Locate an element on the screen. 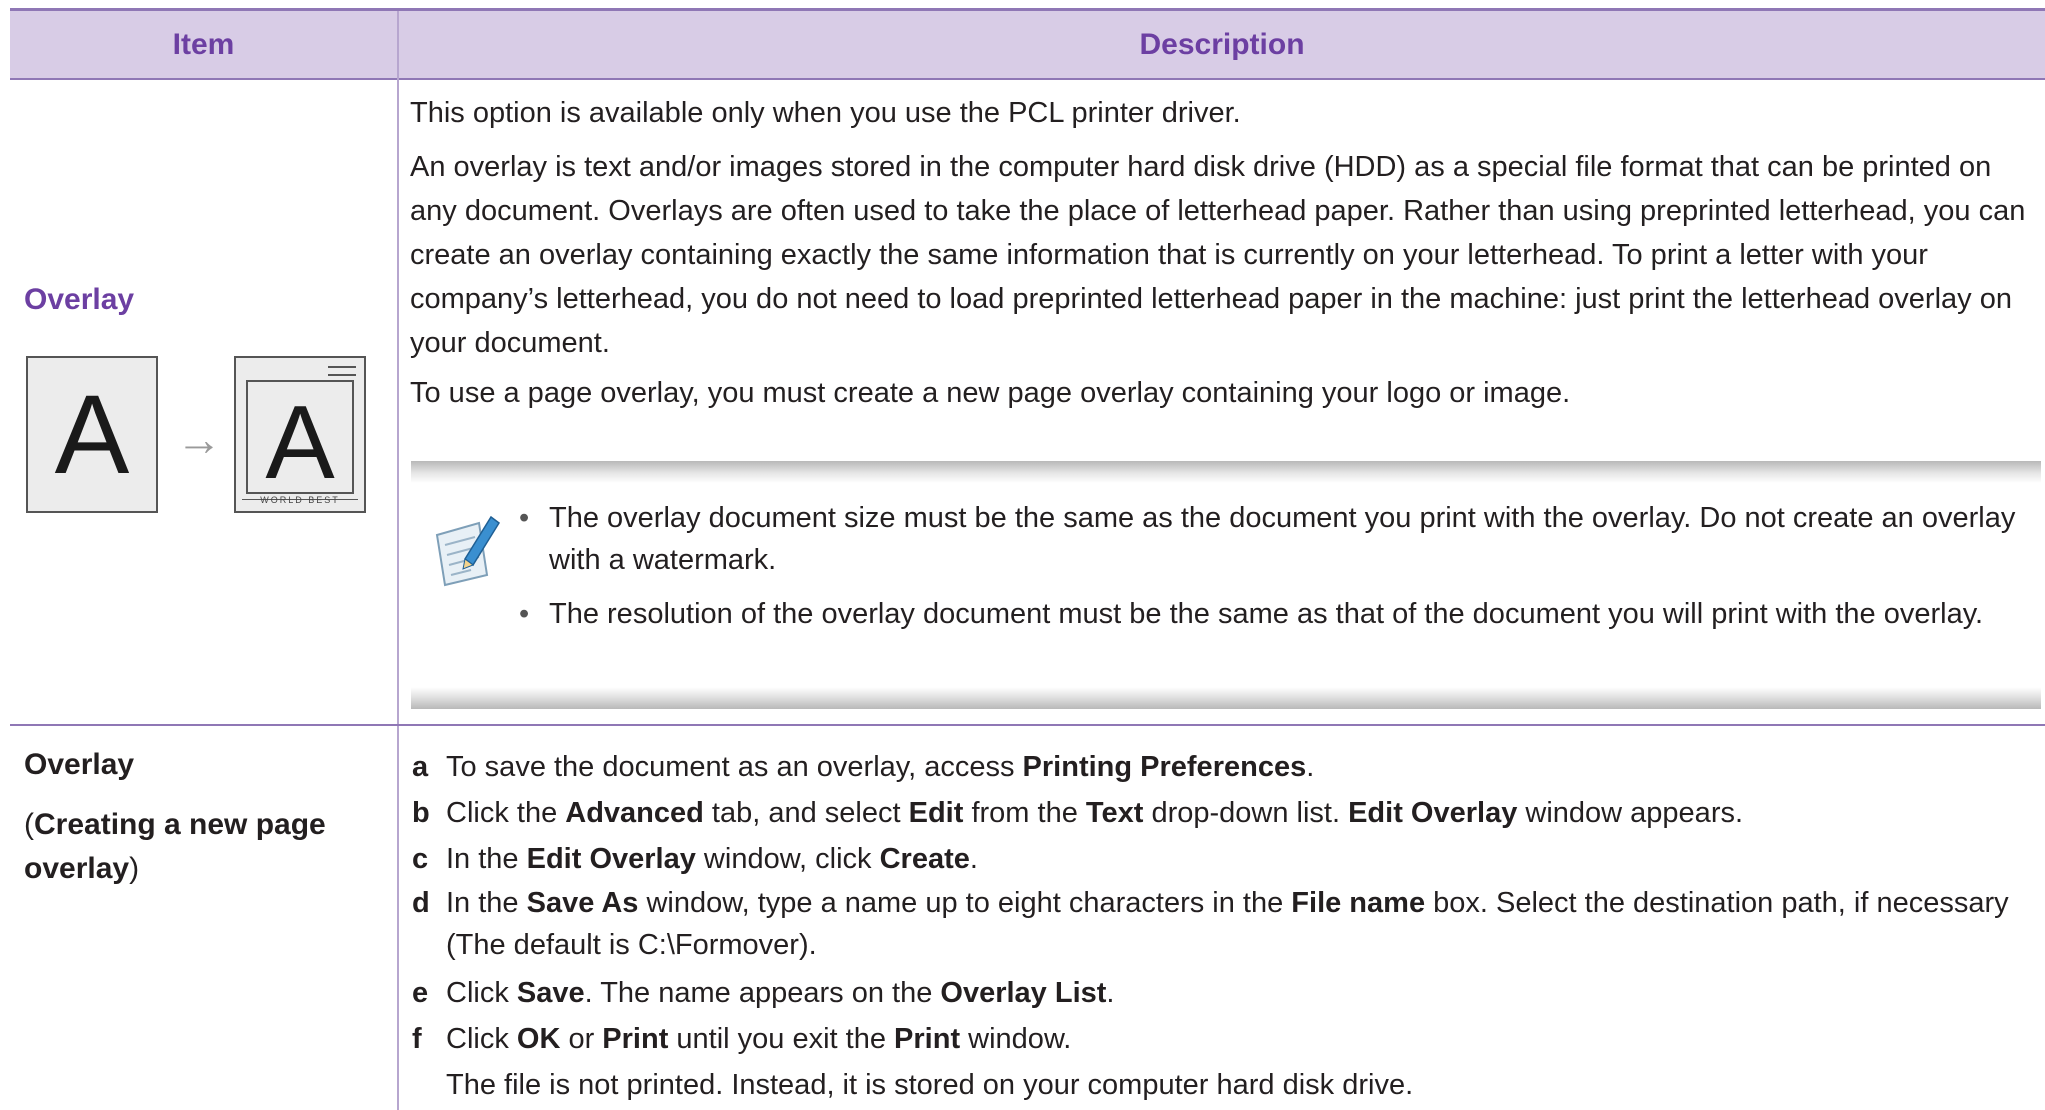 The image size is (2045, 1110). footer-text: WORLD BEST is located at coordinates (300, 500).